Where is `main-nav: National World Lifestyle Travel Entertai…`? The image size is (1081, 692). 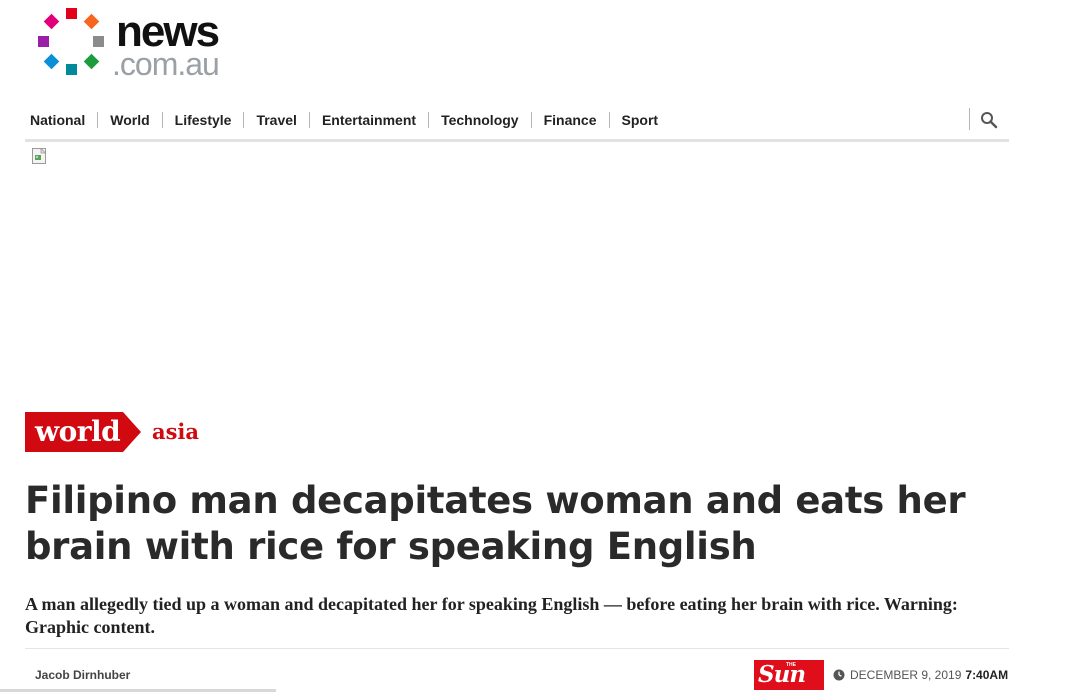 main-nav: National World Lifestyle Travel Entertai… is located at coordinates (517, 121).